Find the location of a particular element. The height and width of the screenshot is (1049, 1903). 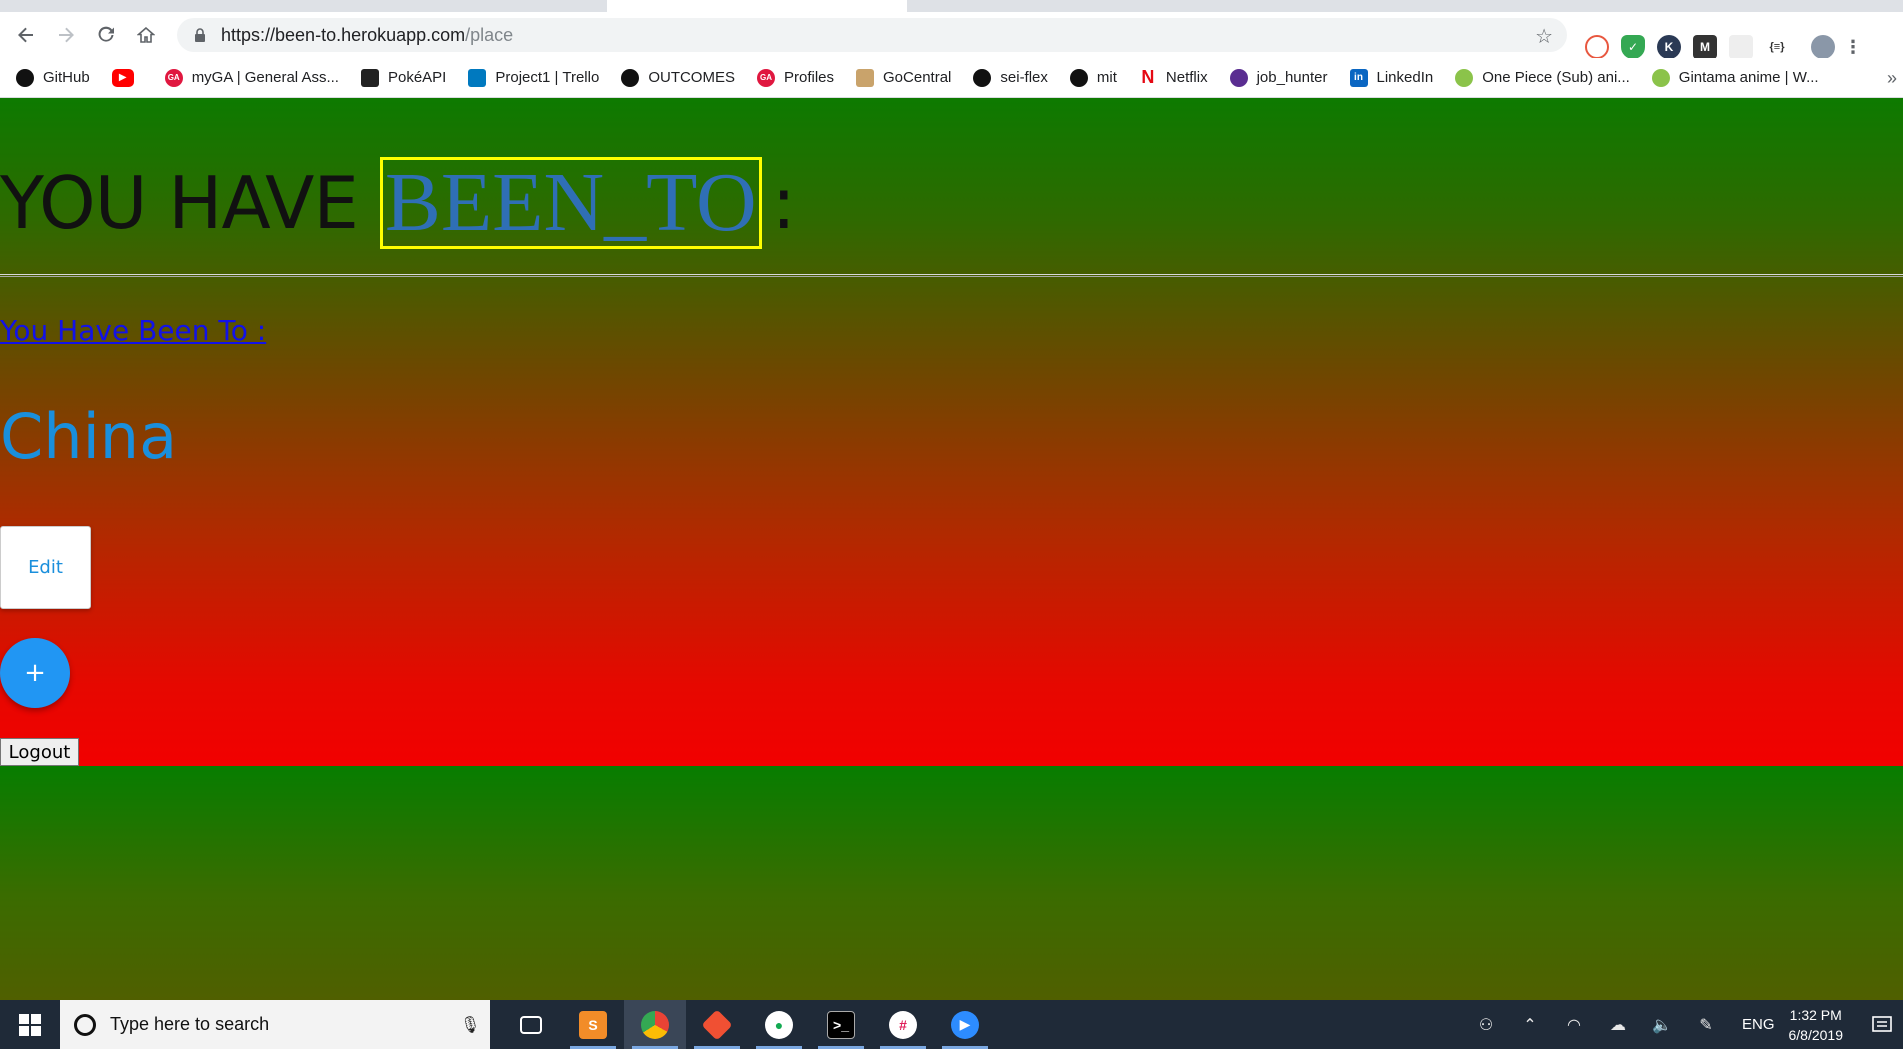

bookmark-item: job_hunter is located at coordinates (1278, 77).